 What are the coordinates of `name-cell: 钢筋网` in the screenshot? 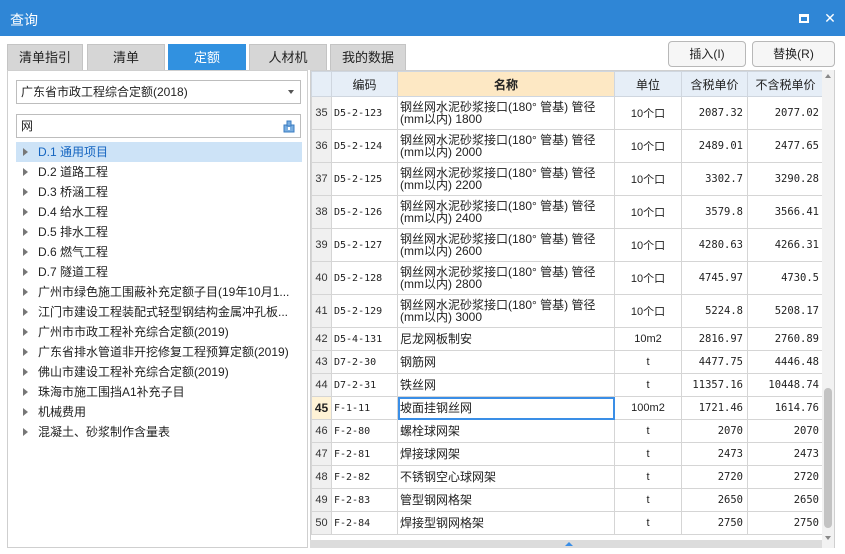 It's located at (506, 362).